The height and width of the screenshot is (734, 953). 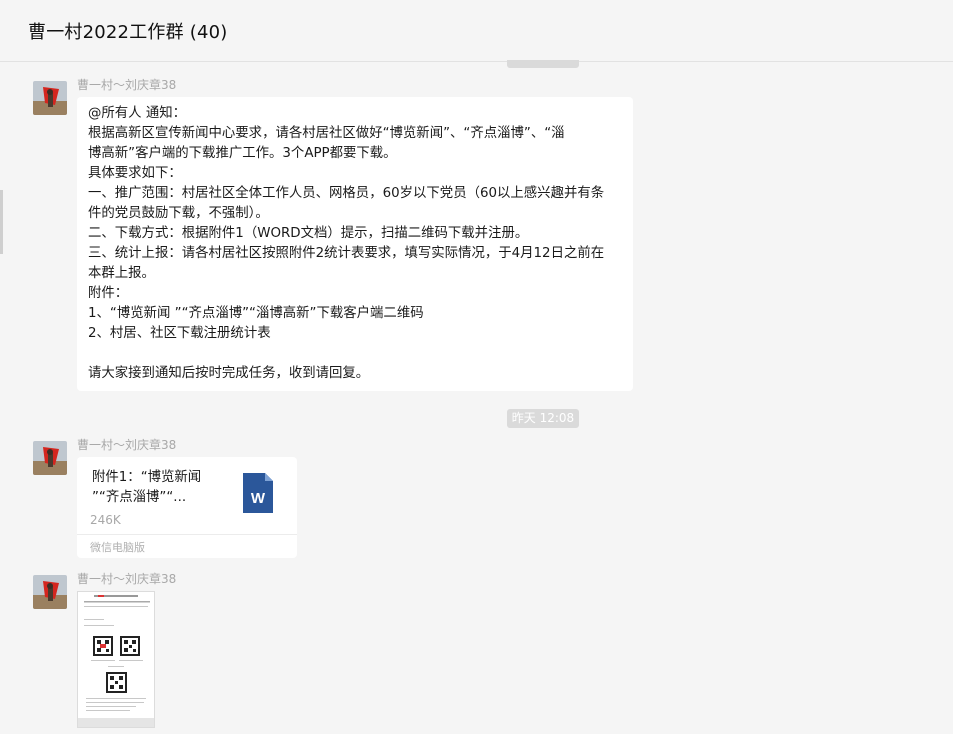 What do you see at coordinates (543, 418) in the screenshot?
I see `time-divider: 昨天 12:08` at bounding box center [543, 418].